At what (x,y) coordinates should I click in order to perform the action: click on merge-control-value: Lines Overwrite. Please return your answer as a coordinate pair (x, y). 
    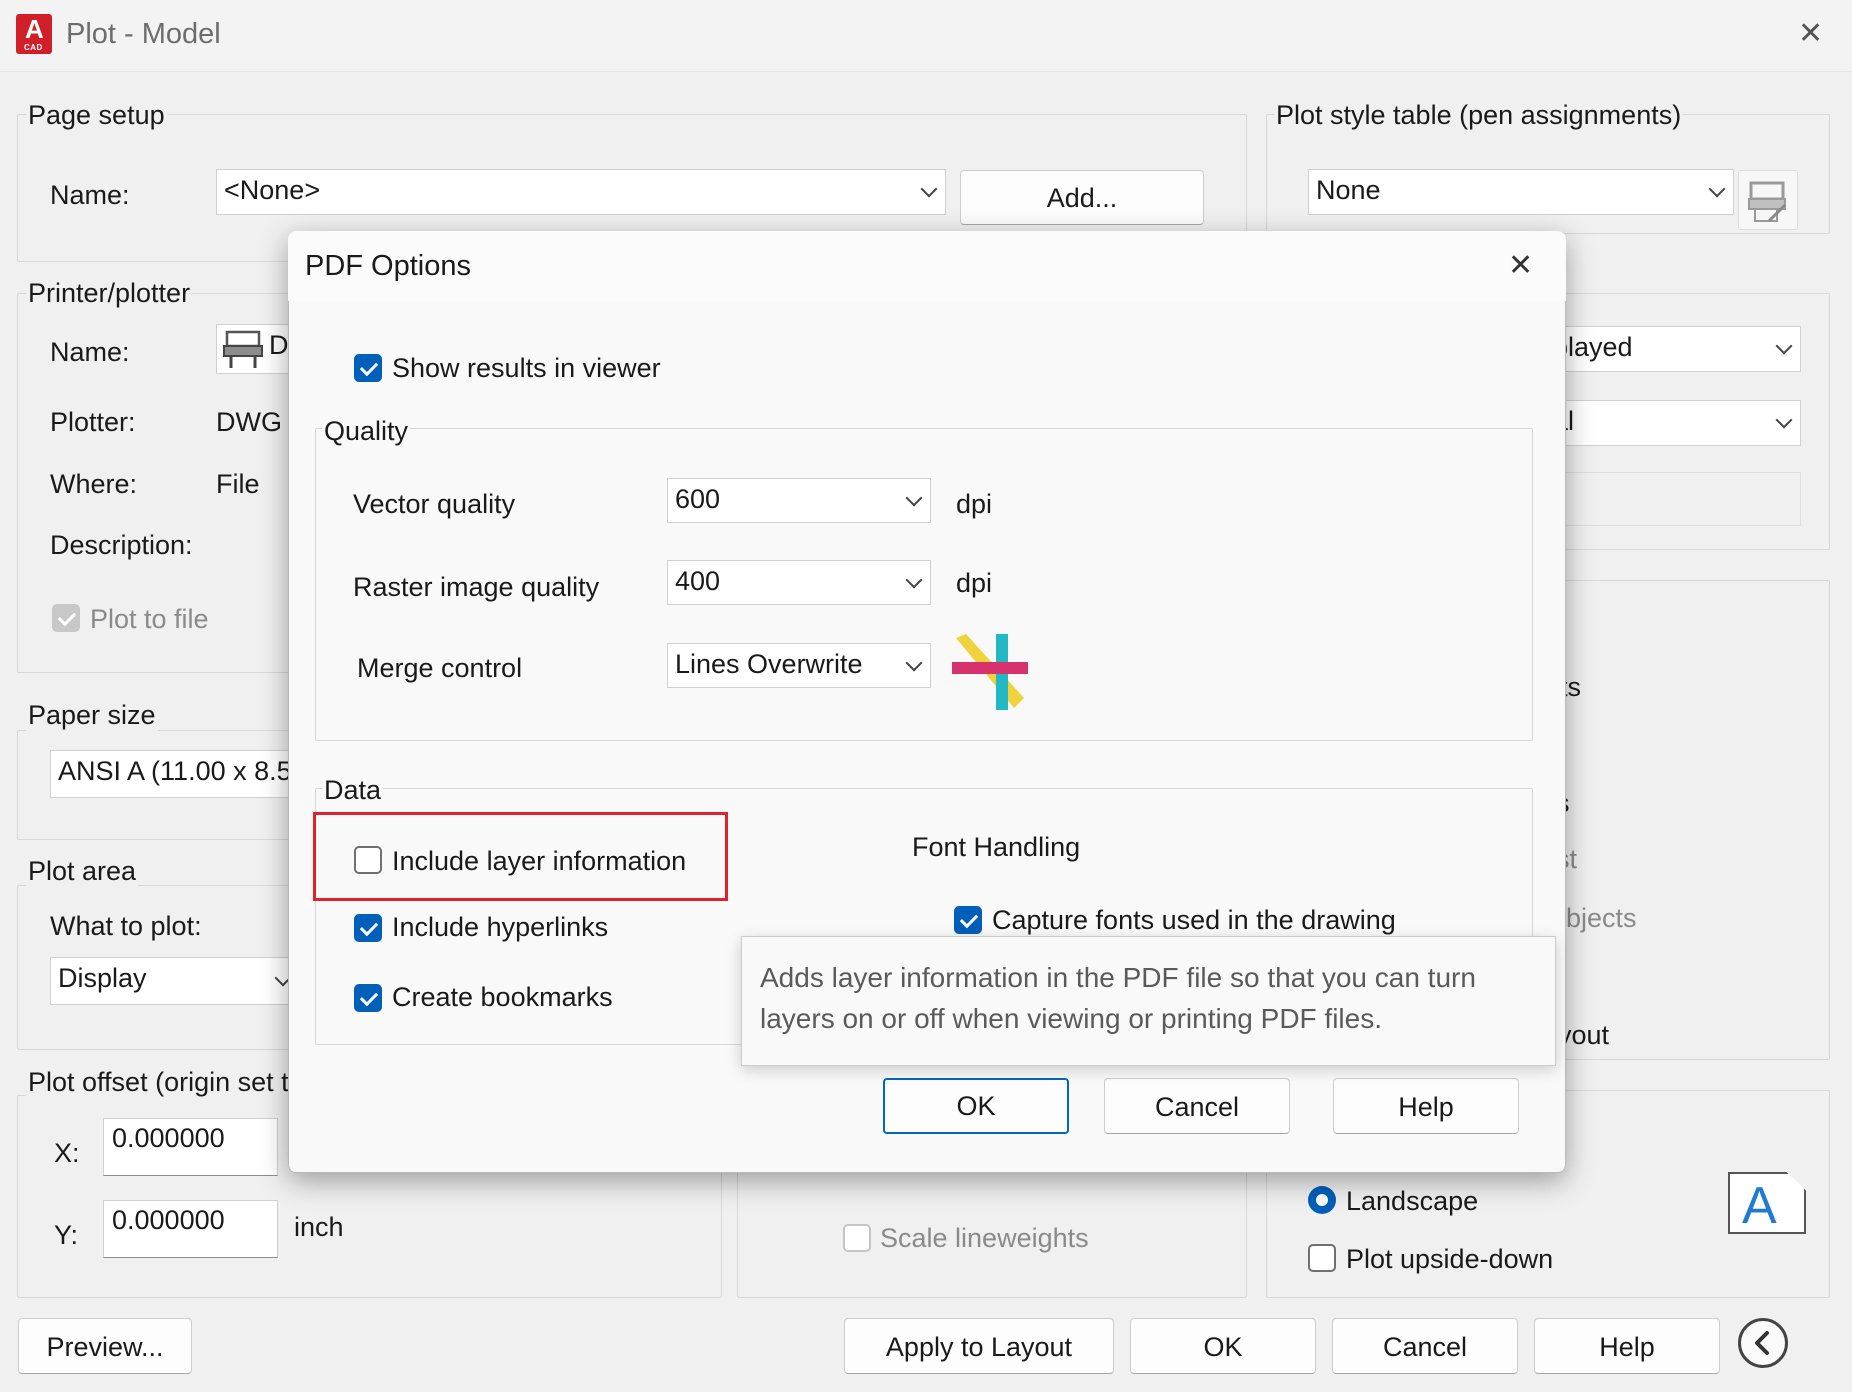
    Looking at the image, I should click on (769, 664).